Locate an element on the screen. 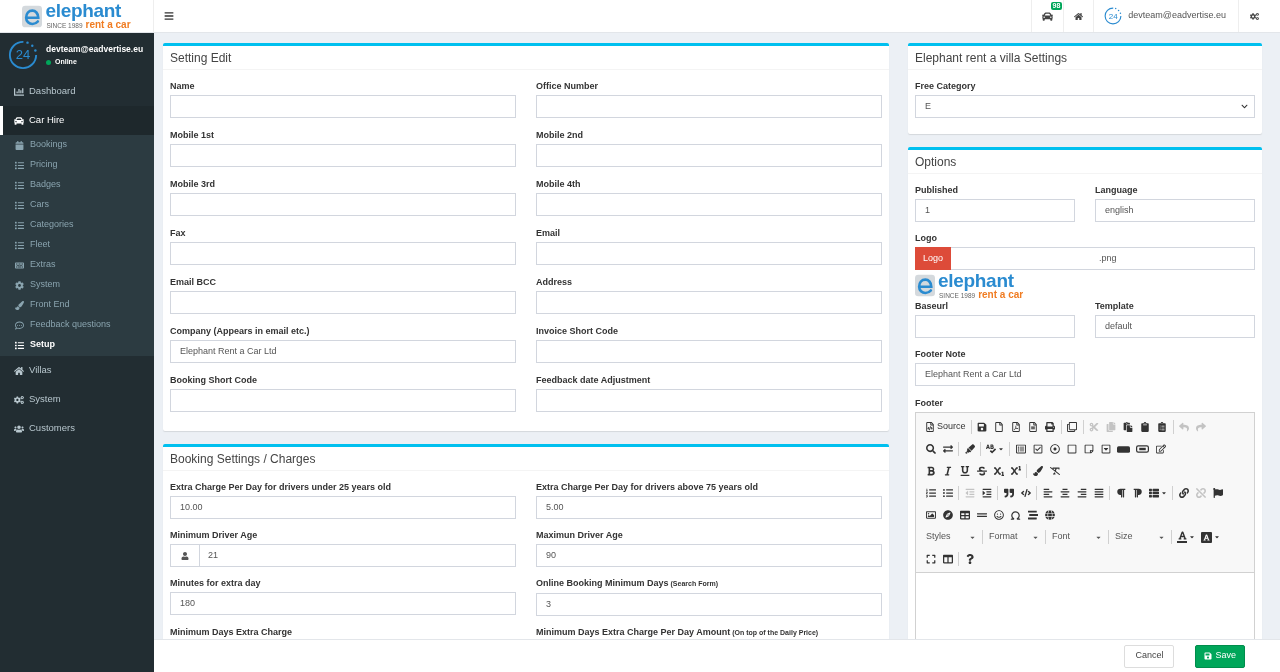 This screenshot has height=672, width=1280. sidebar-item: Dashboard is located at coordinates (77, 91).